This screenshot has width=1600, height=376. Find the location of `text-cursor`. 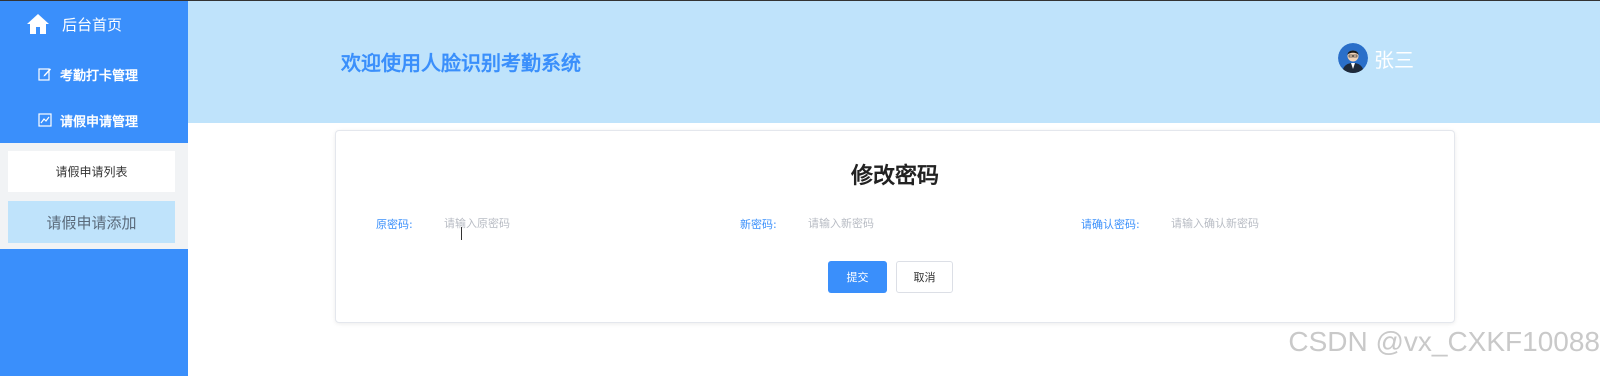

text-cursor is located at coordinates (461, 233).